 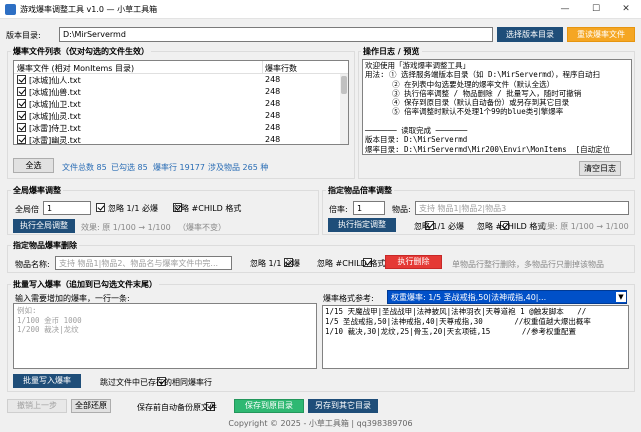 What do you see at coordinates (320, 9) in the screenshot?
I see `title-bar: 游戏爆率调整工具 v1.0 — 小草工具箱 — ☐ ✕` at bounding box center [320, 9].